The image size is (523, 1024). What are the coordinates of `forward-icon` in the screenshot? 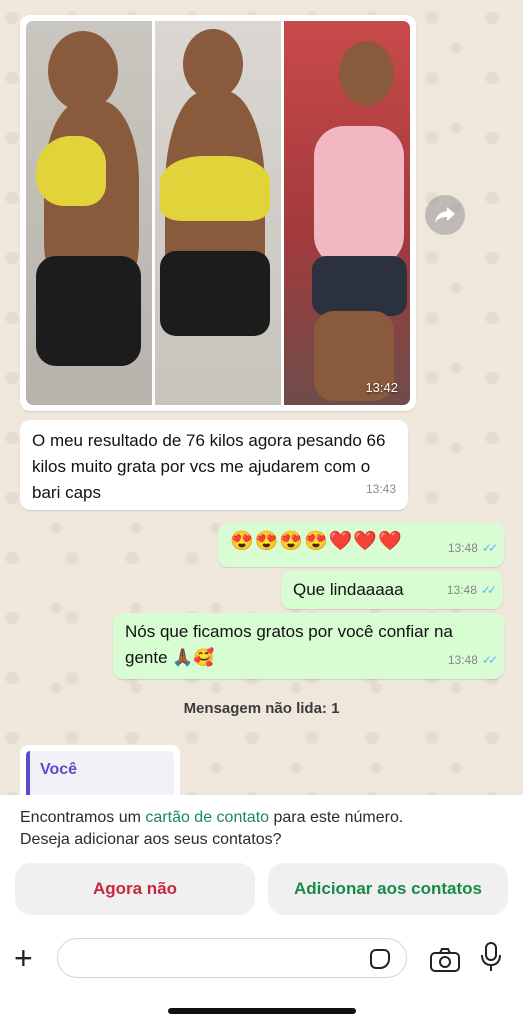 It's located at (445, 215).